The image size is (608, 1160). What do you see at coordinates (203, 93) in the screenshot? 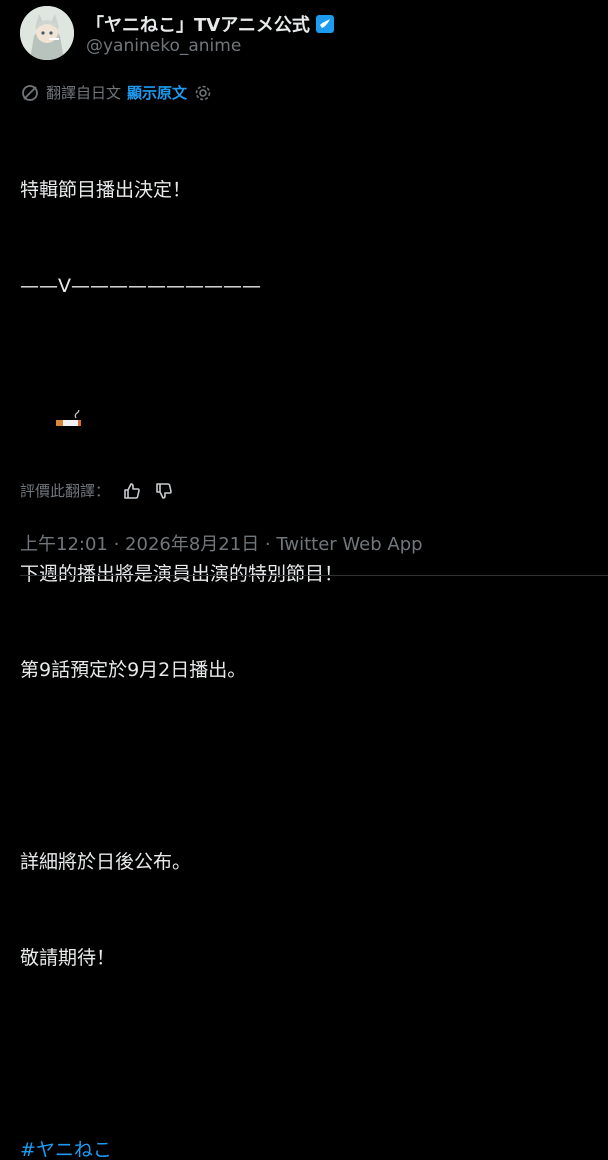
I see `gear-icon` at bounding box center [203, 93].